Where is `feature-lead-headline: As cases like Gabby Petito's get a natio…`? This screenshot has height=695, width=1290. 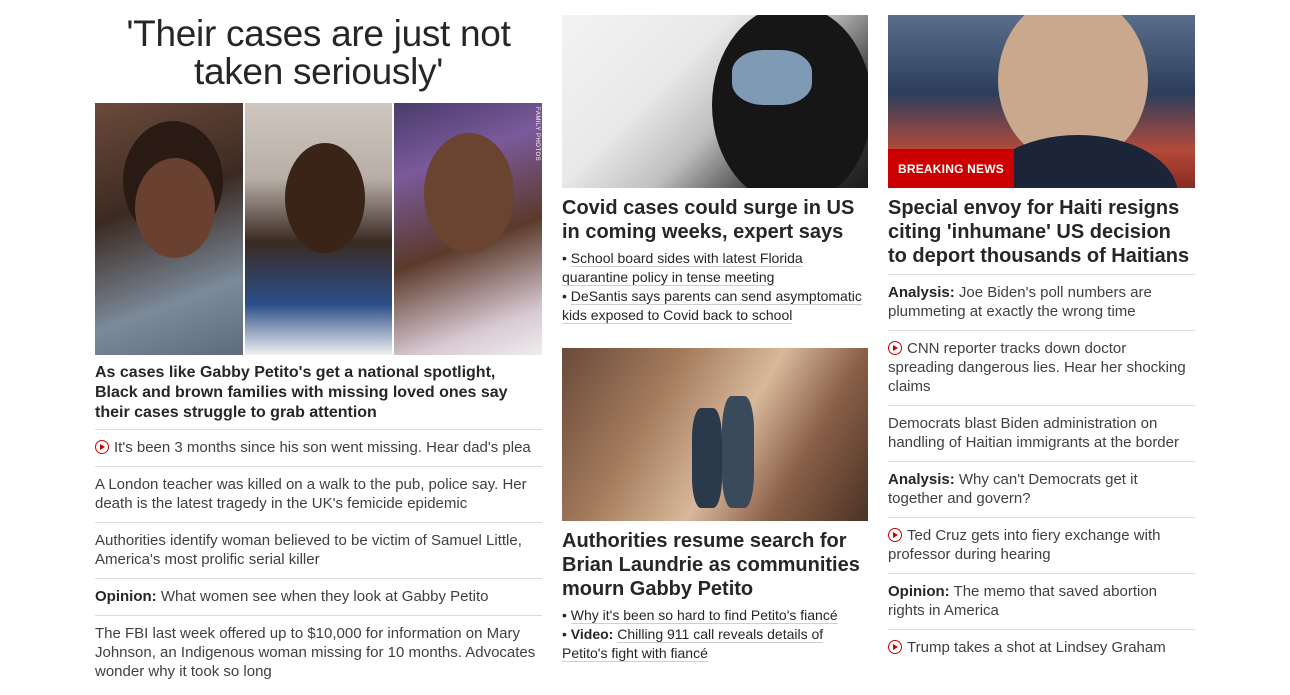 feature-lead-headline: As cases like Gabby Petito's get a natio… is located at coordinates (318, 393).